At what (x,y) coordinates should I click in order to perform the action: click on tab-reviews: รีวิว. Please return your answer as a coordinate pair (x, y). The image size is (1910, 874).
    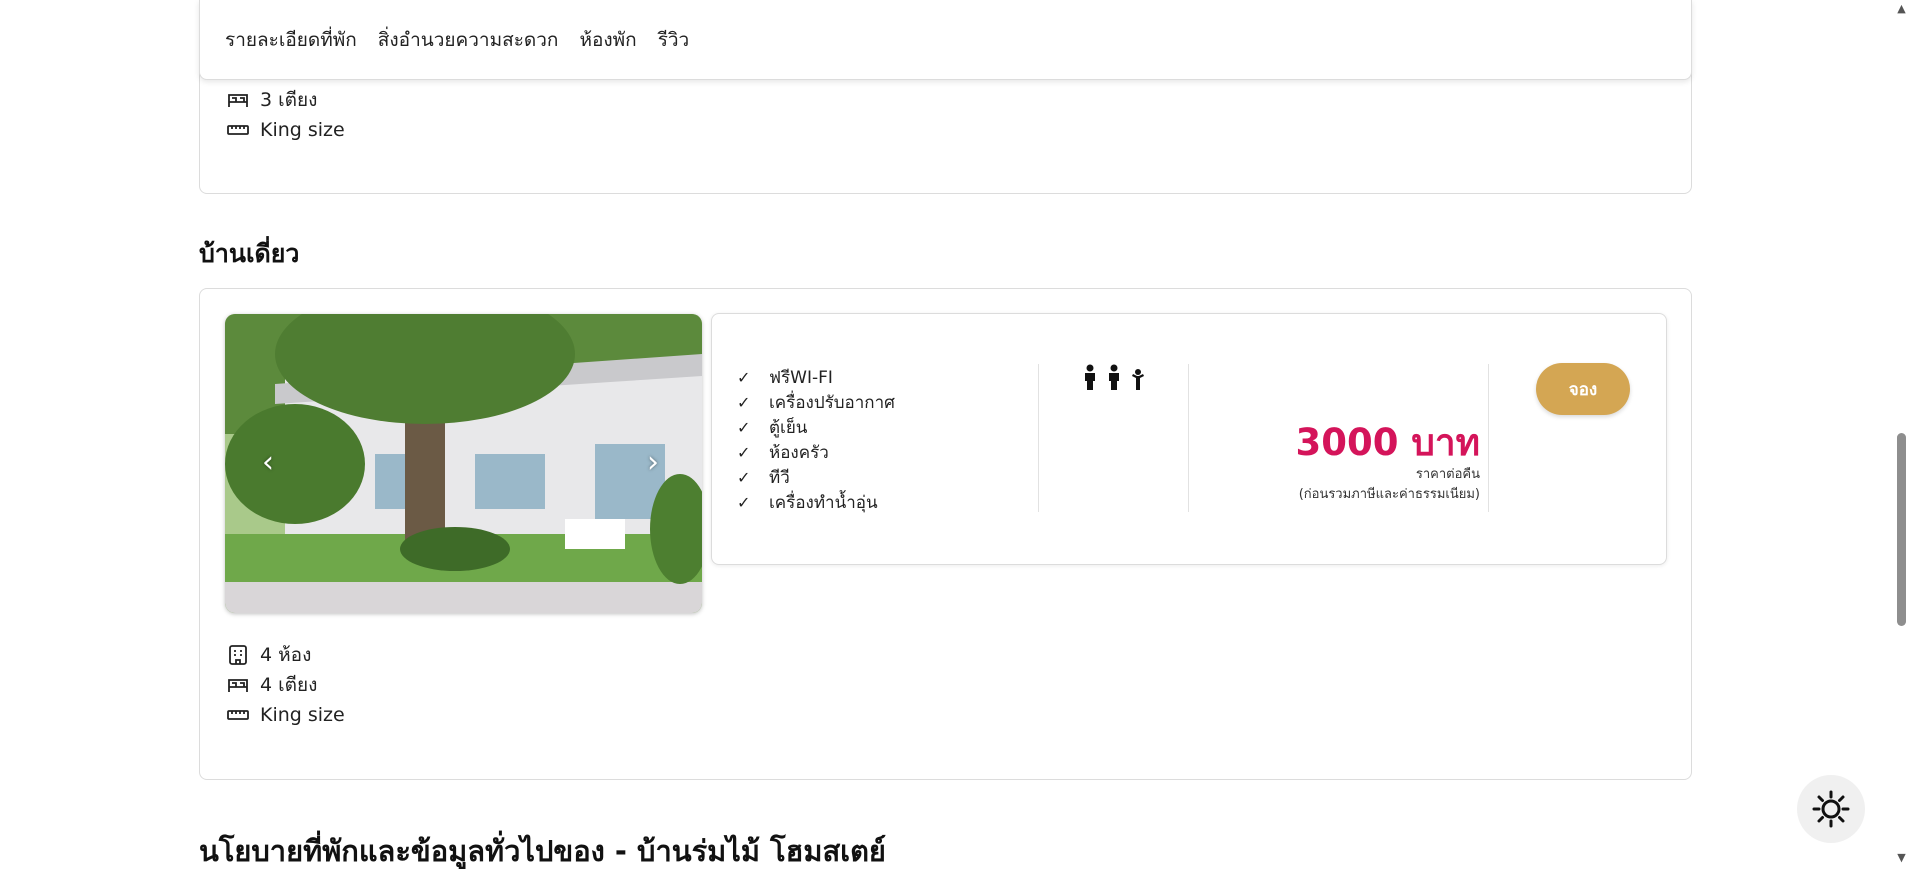
    Looking at the image, I should click on (674, 40).